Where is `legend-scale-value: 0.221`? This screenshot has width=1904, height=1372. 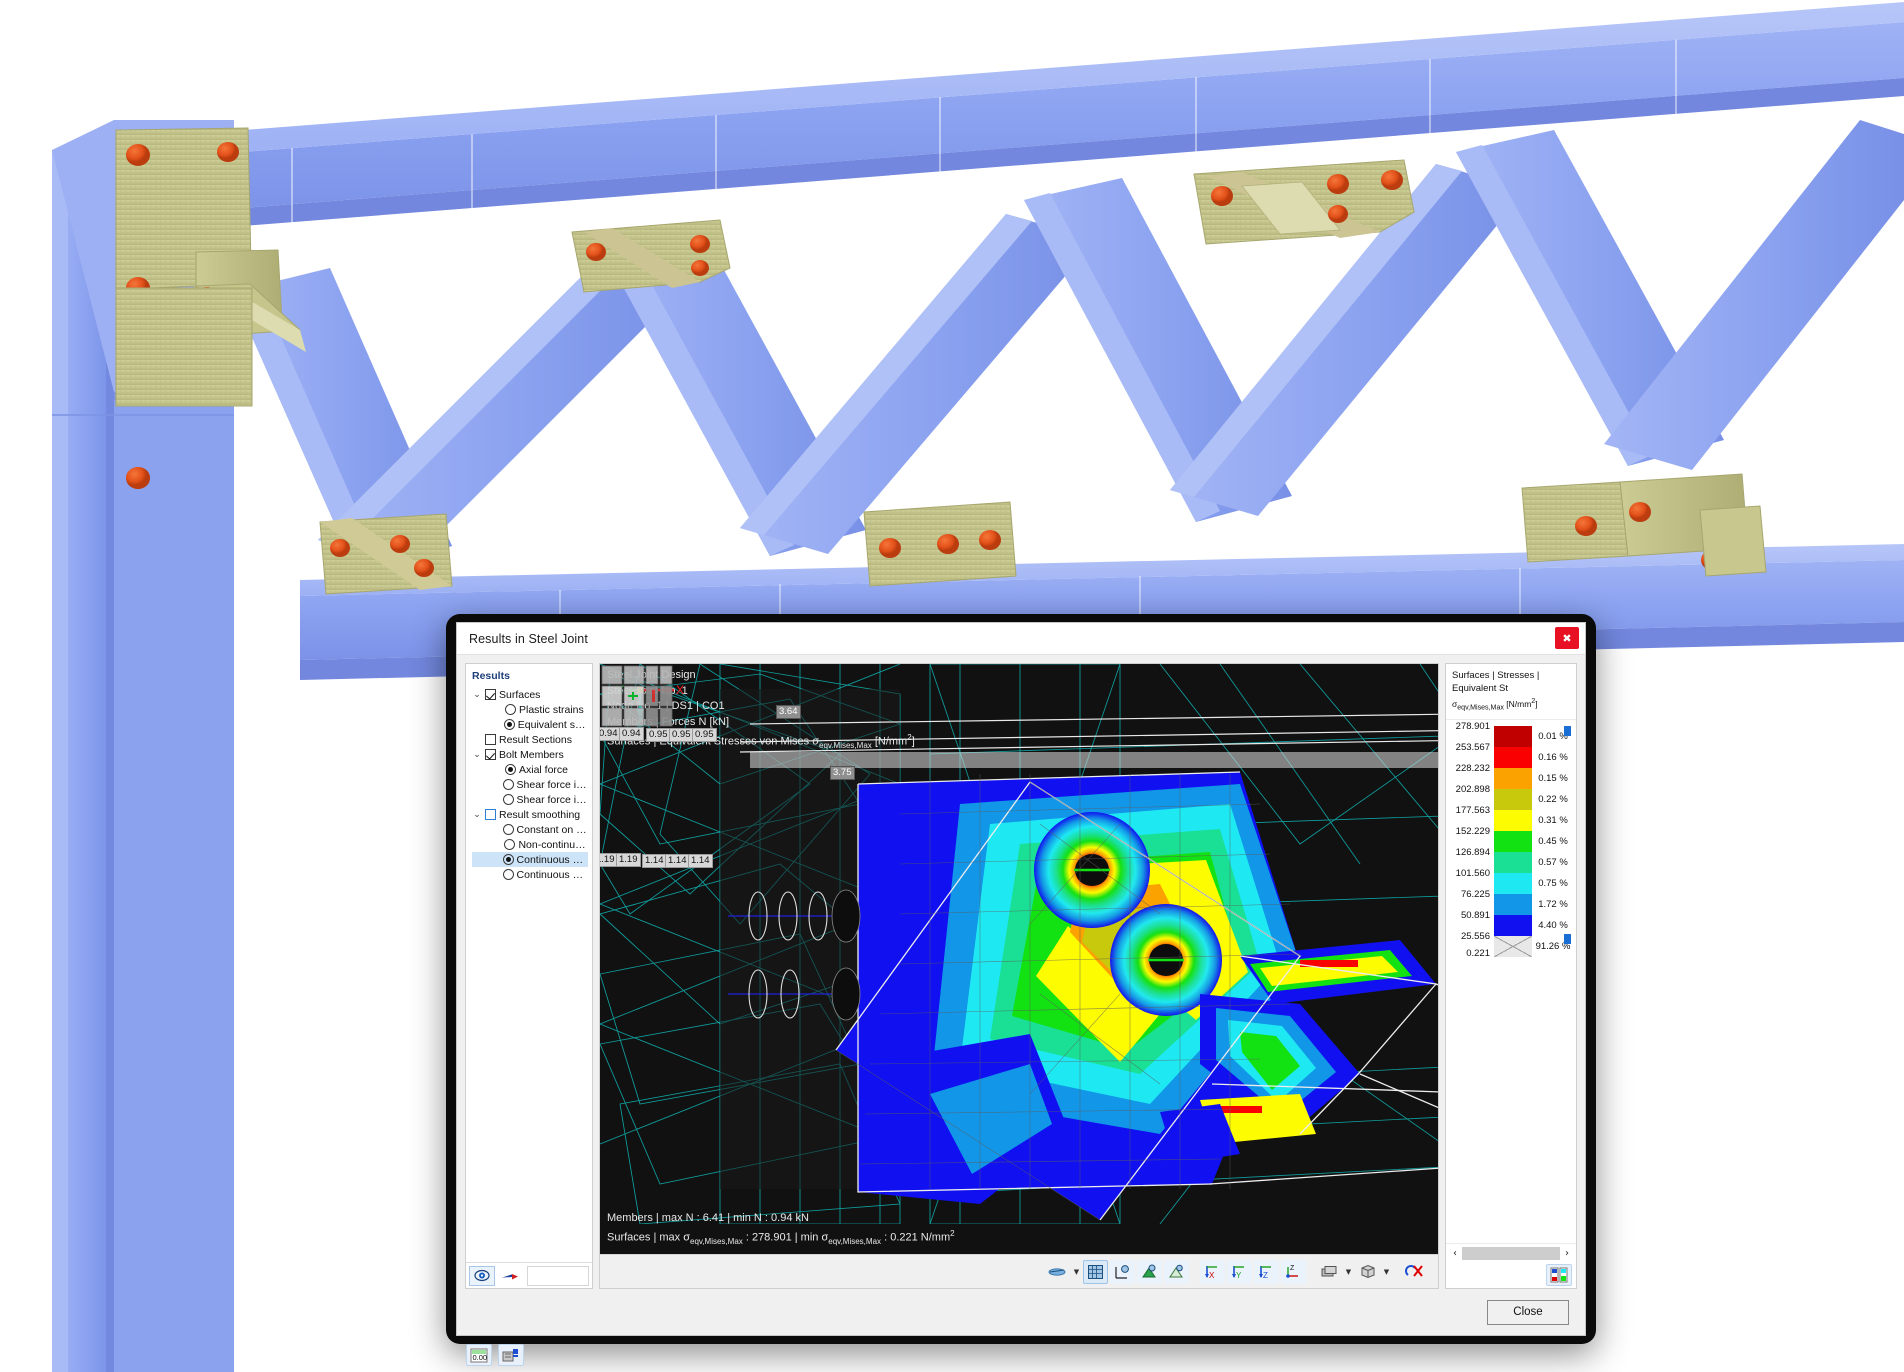 legend-scale-value: 0.221 is located at coordinates (1478, 954).